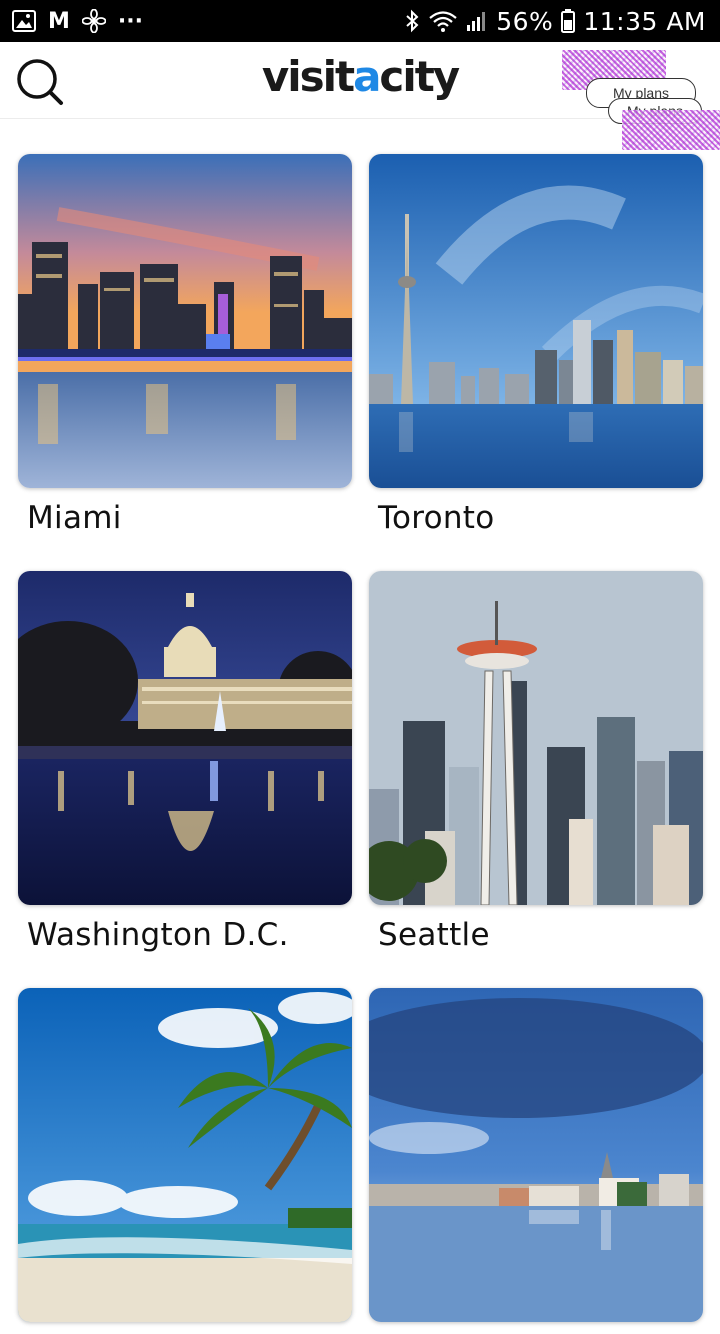 This screenshot has height=1334, width=720. I want to click on app-header: visitacity My plans My plans, so click(360, 96).